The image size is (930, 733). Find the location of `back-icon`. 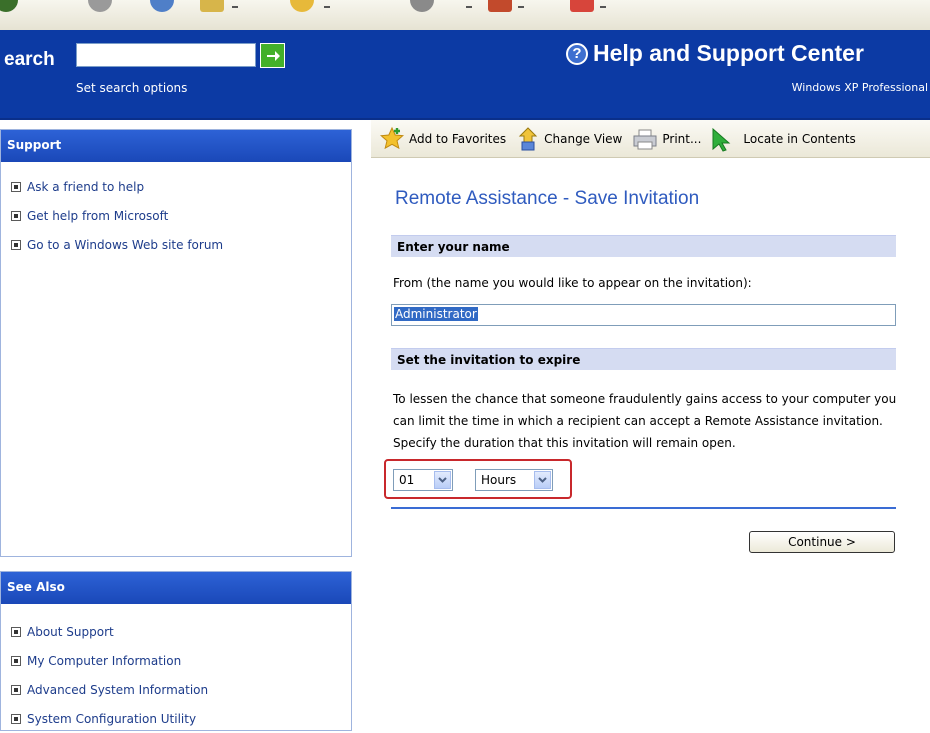

back-icon is located at coordinates (9, 6).